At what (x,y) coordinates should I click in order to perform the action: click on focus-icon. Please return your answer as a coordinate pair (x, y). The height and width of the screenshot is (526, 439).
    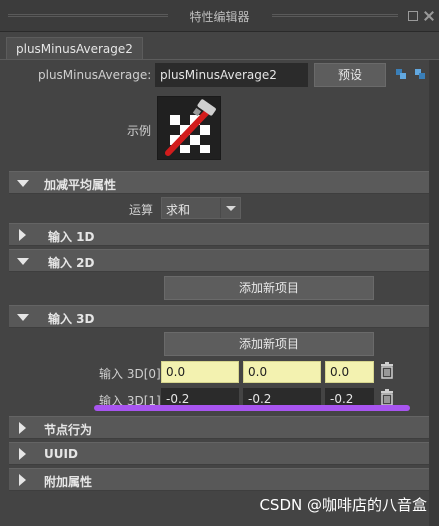
    Looking at the image, I should click on (401, 74).